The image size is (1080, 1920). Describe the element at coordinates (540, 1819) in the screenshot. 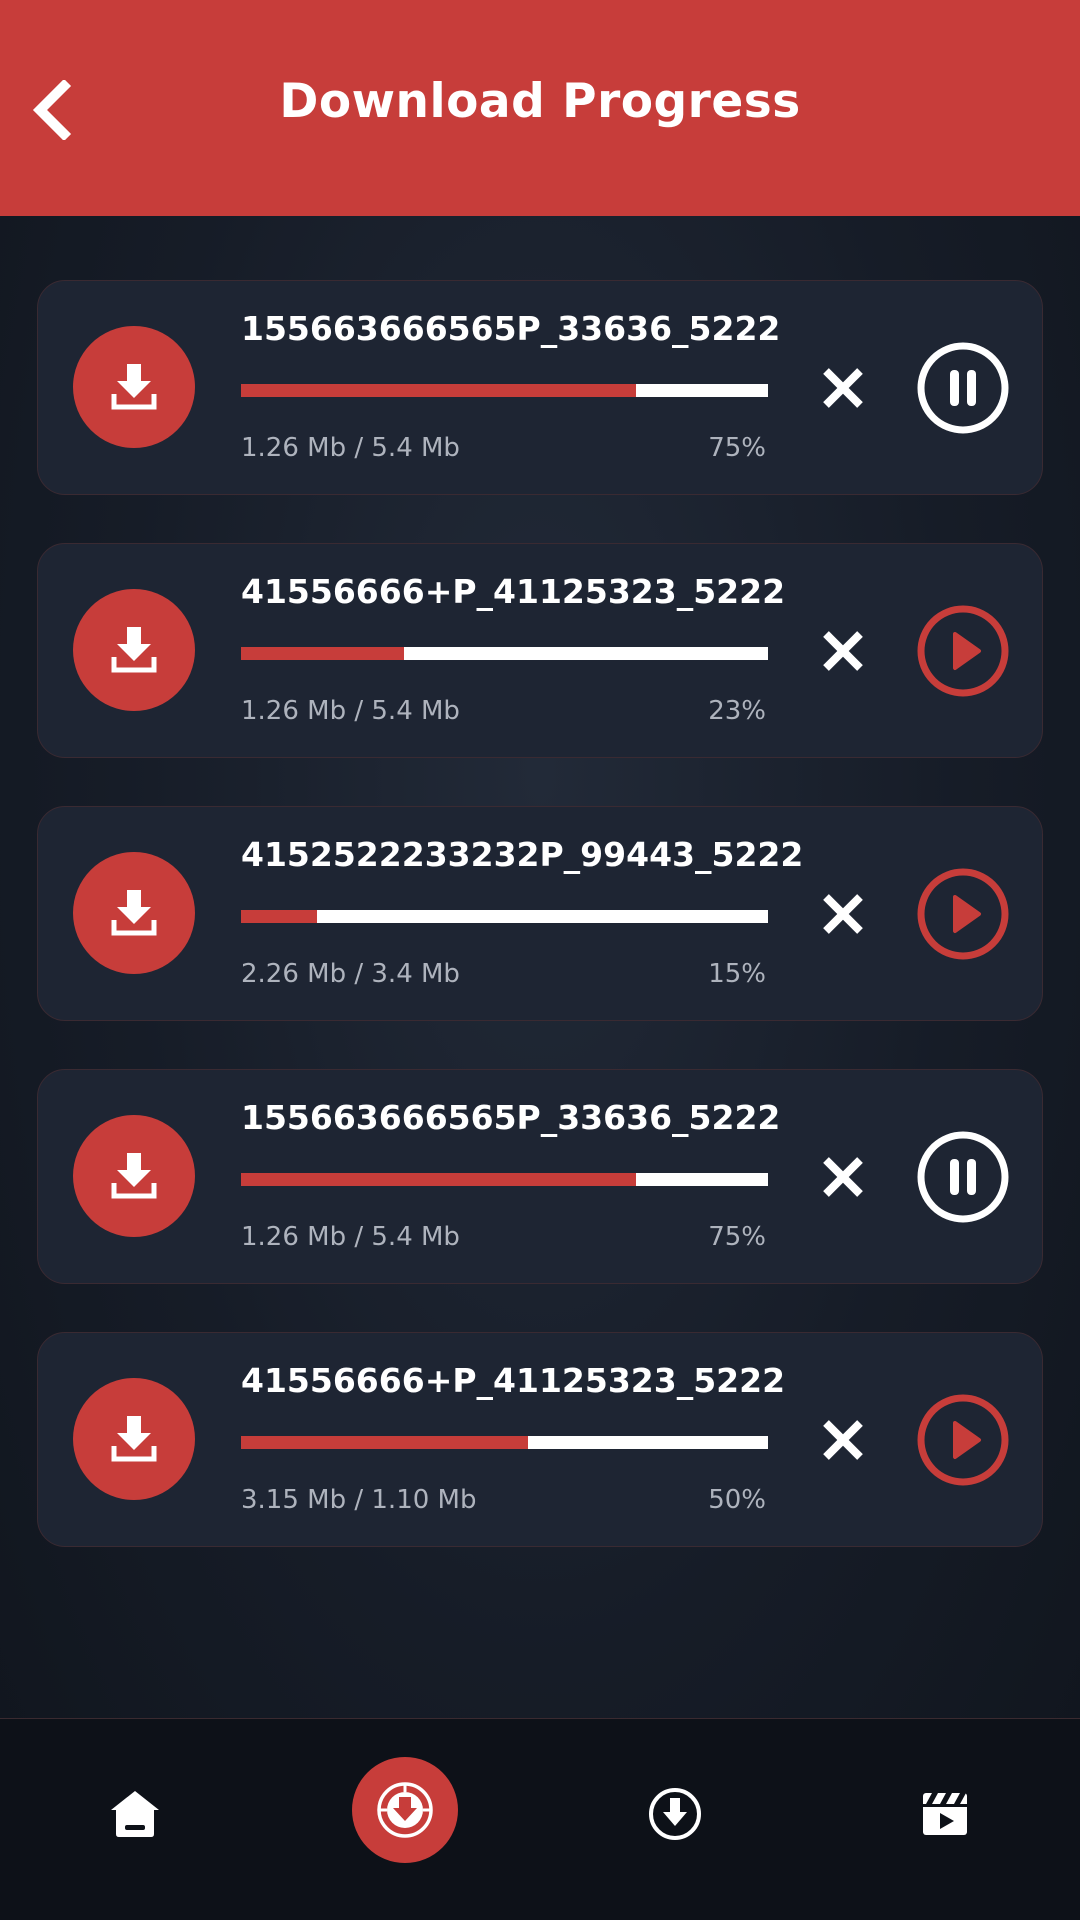

I see `bottom-nav` at that location.